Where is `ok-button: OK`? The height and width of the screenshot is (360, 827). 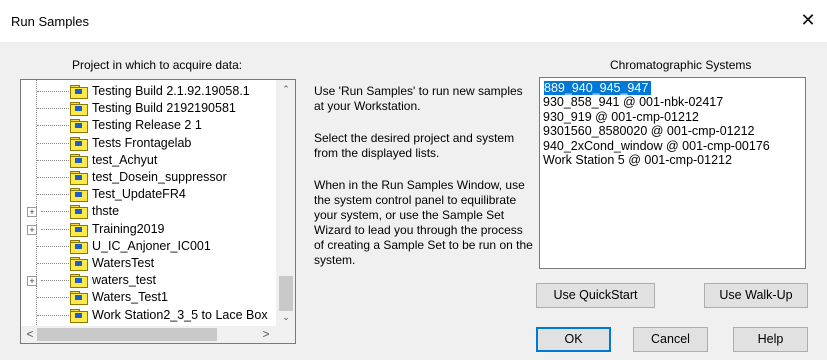
ok-button: OK is located at coordinates (573, 339).